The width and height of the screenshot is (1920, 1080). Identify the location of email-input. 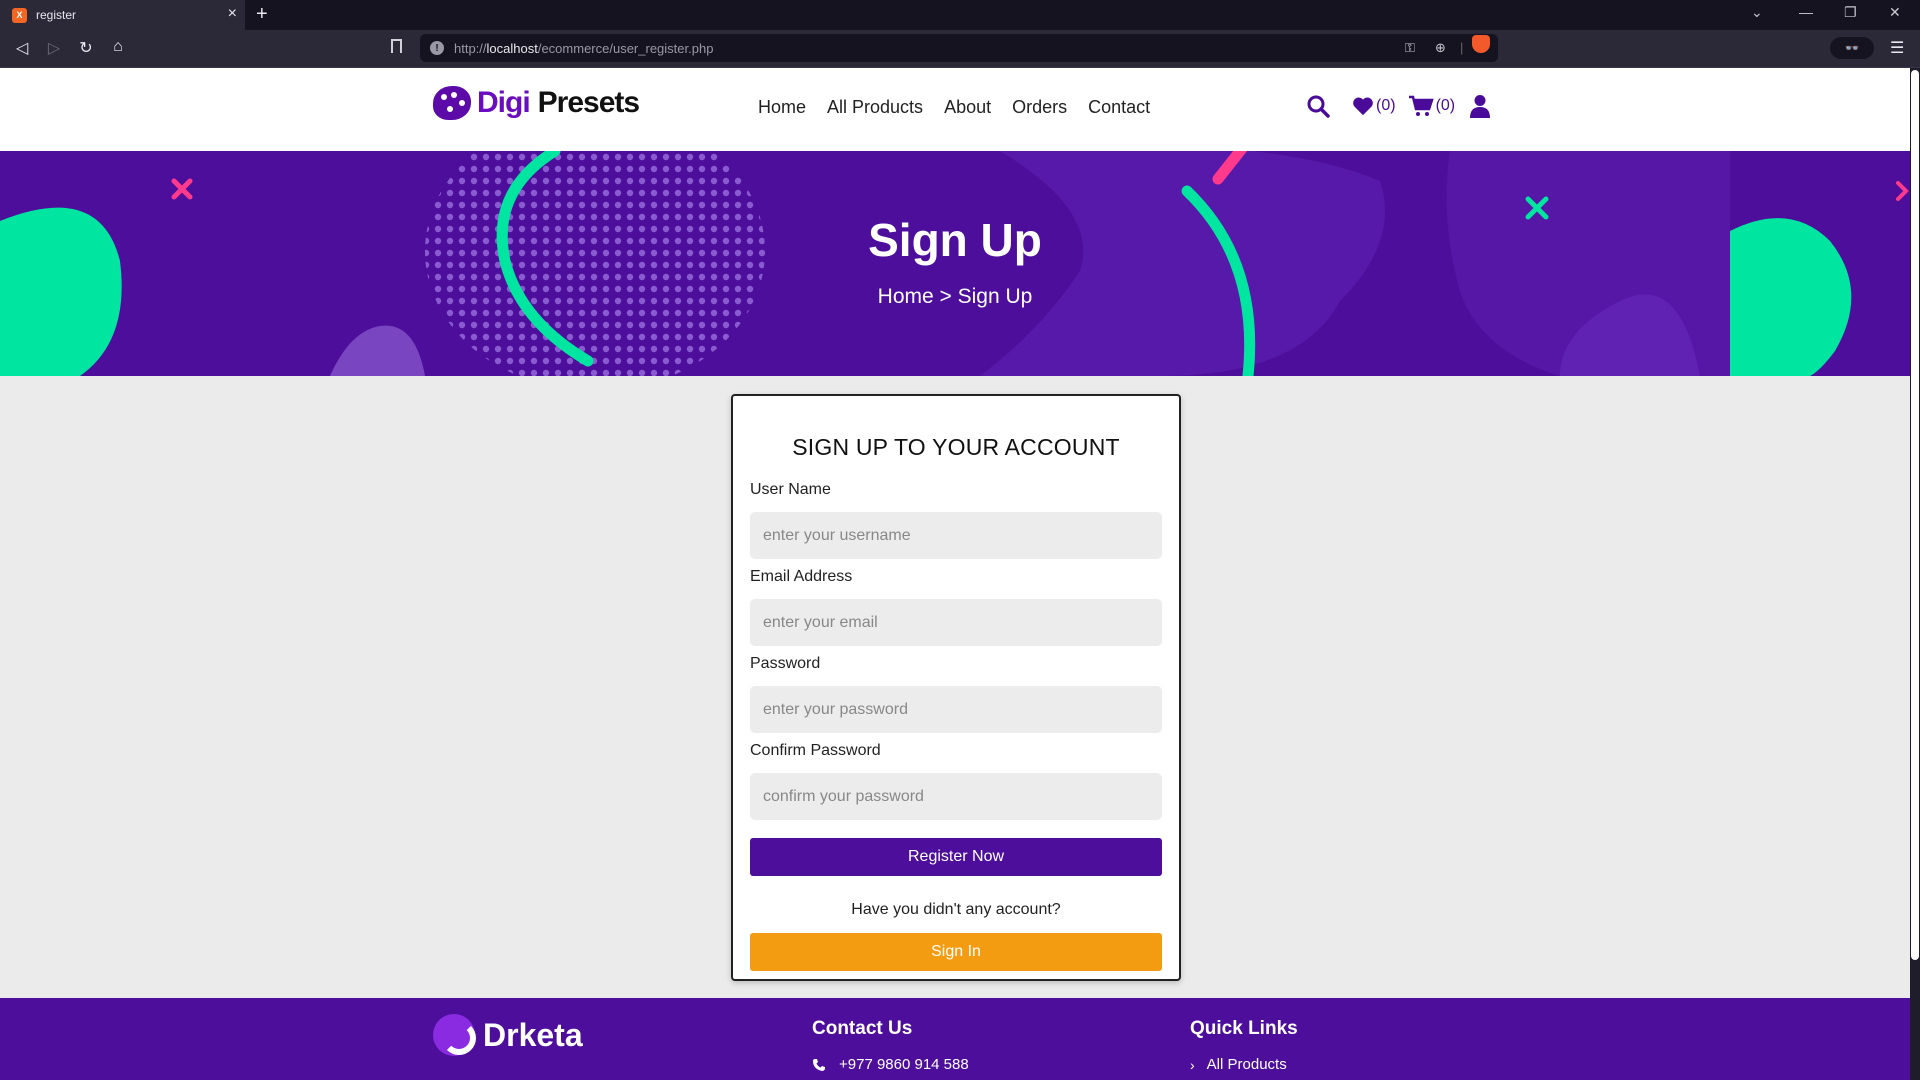
(956, 622).